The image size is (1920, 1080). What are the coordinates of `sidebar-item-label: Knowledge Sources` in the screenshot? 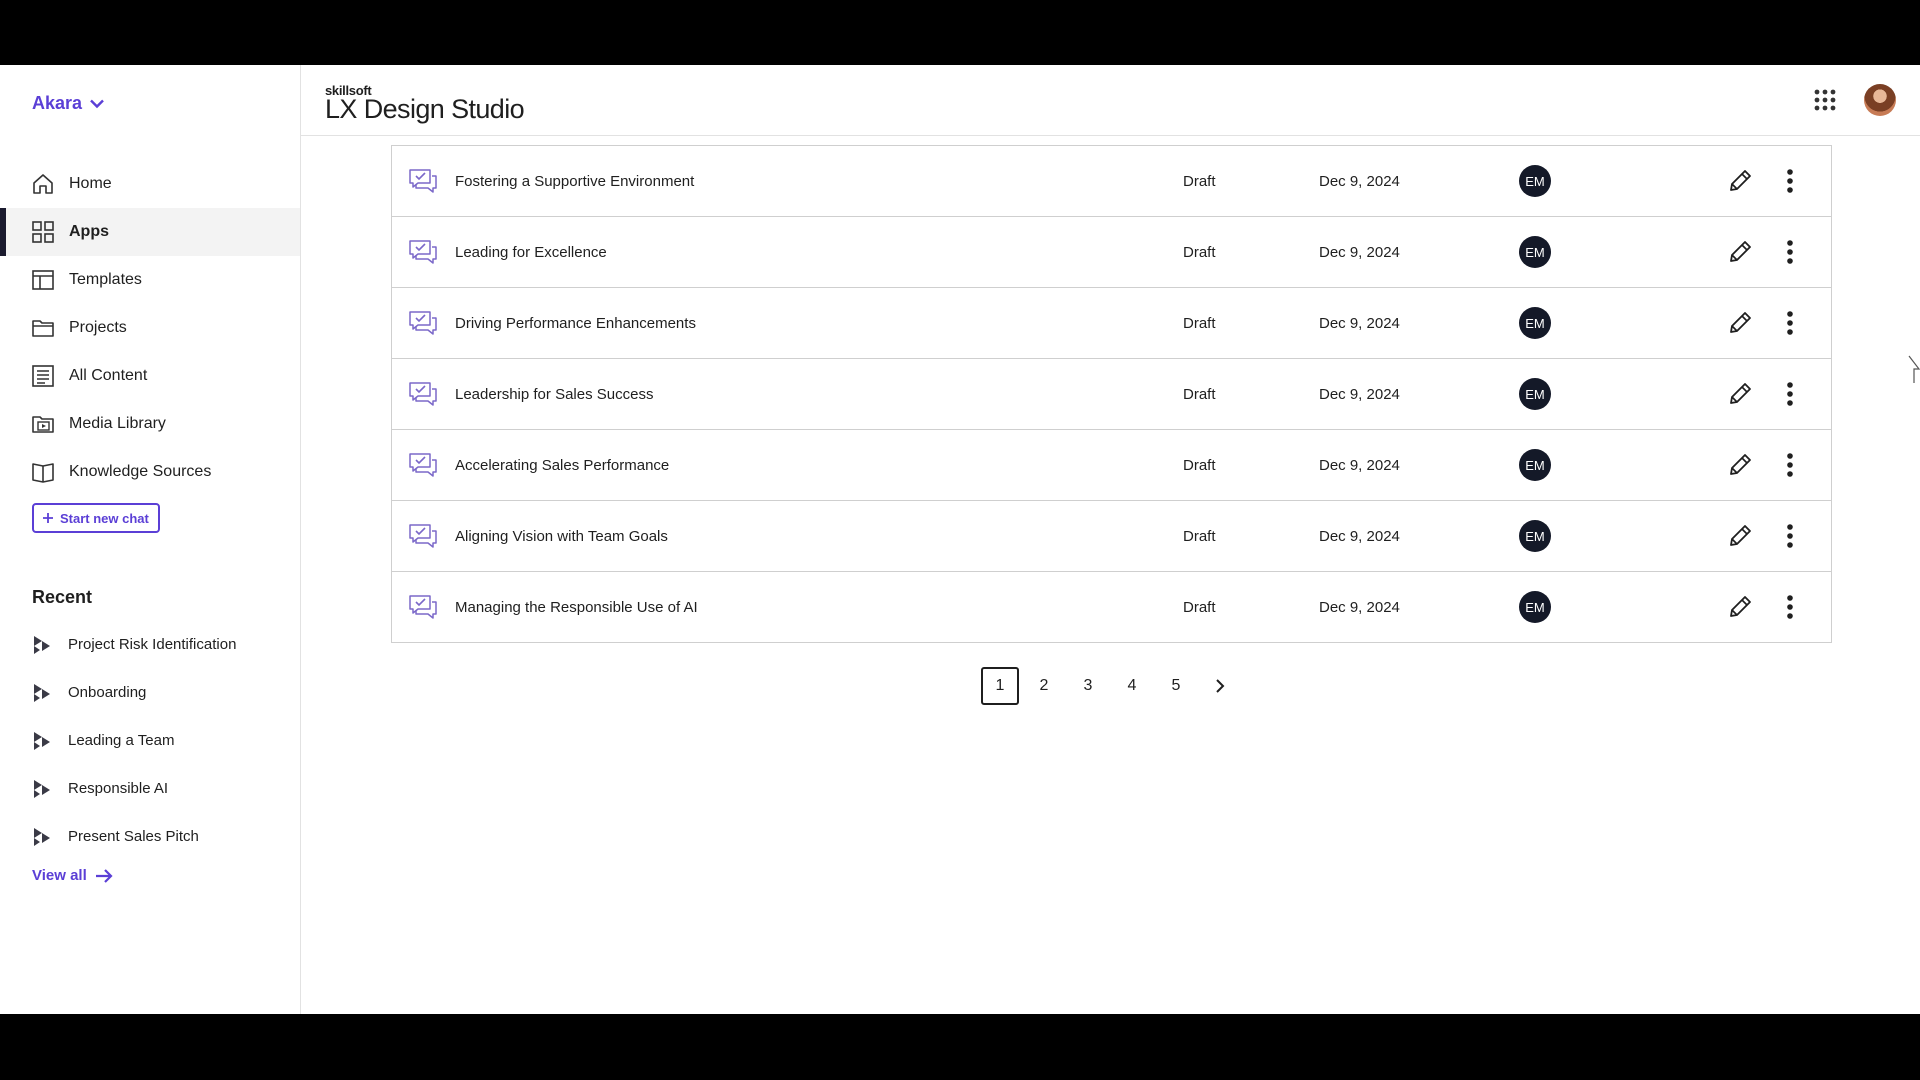 It's located at (140, 471).